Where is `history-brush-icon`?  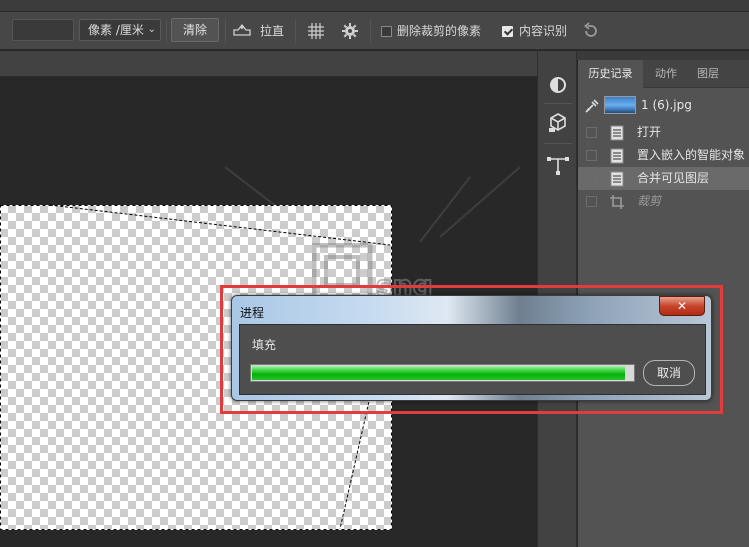
history-brush-icon is located at coordinates (592, 106).